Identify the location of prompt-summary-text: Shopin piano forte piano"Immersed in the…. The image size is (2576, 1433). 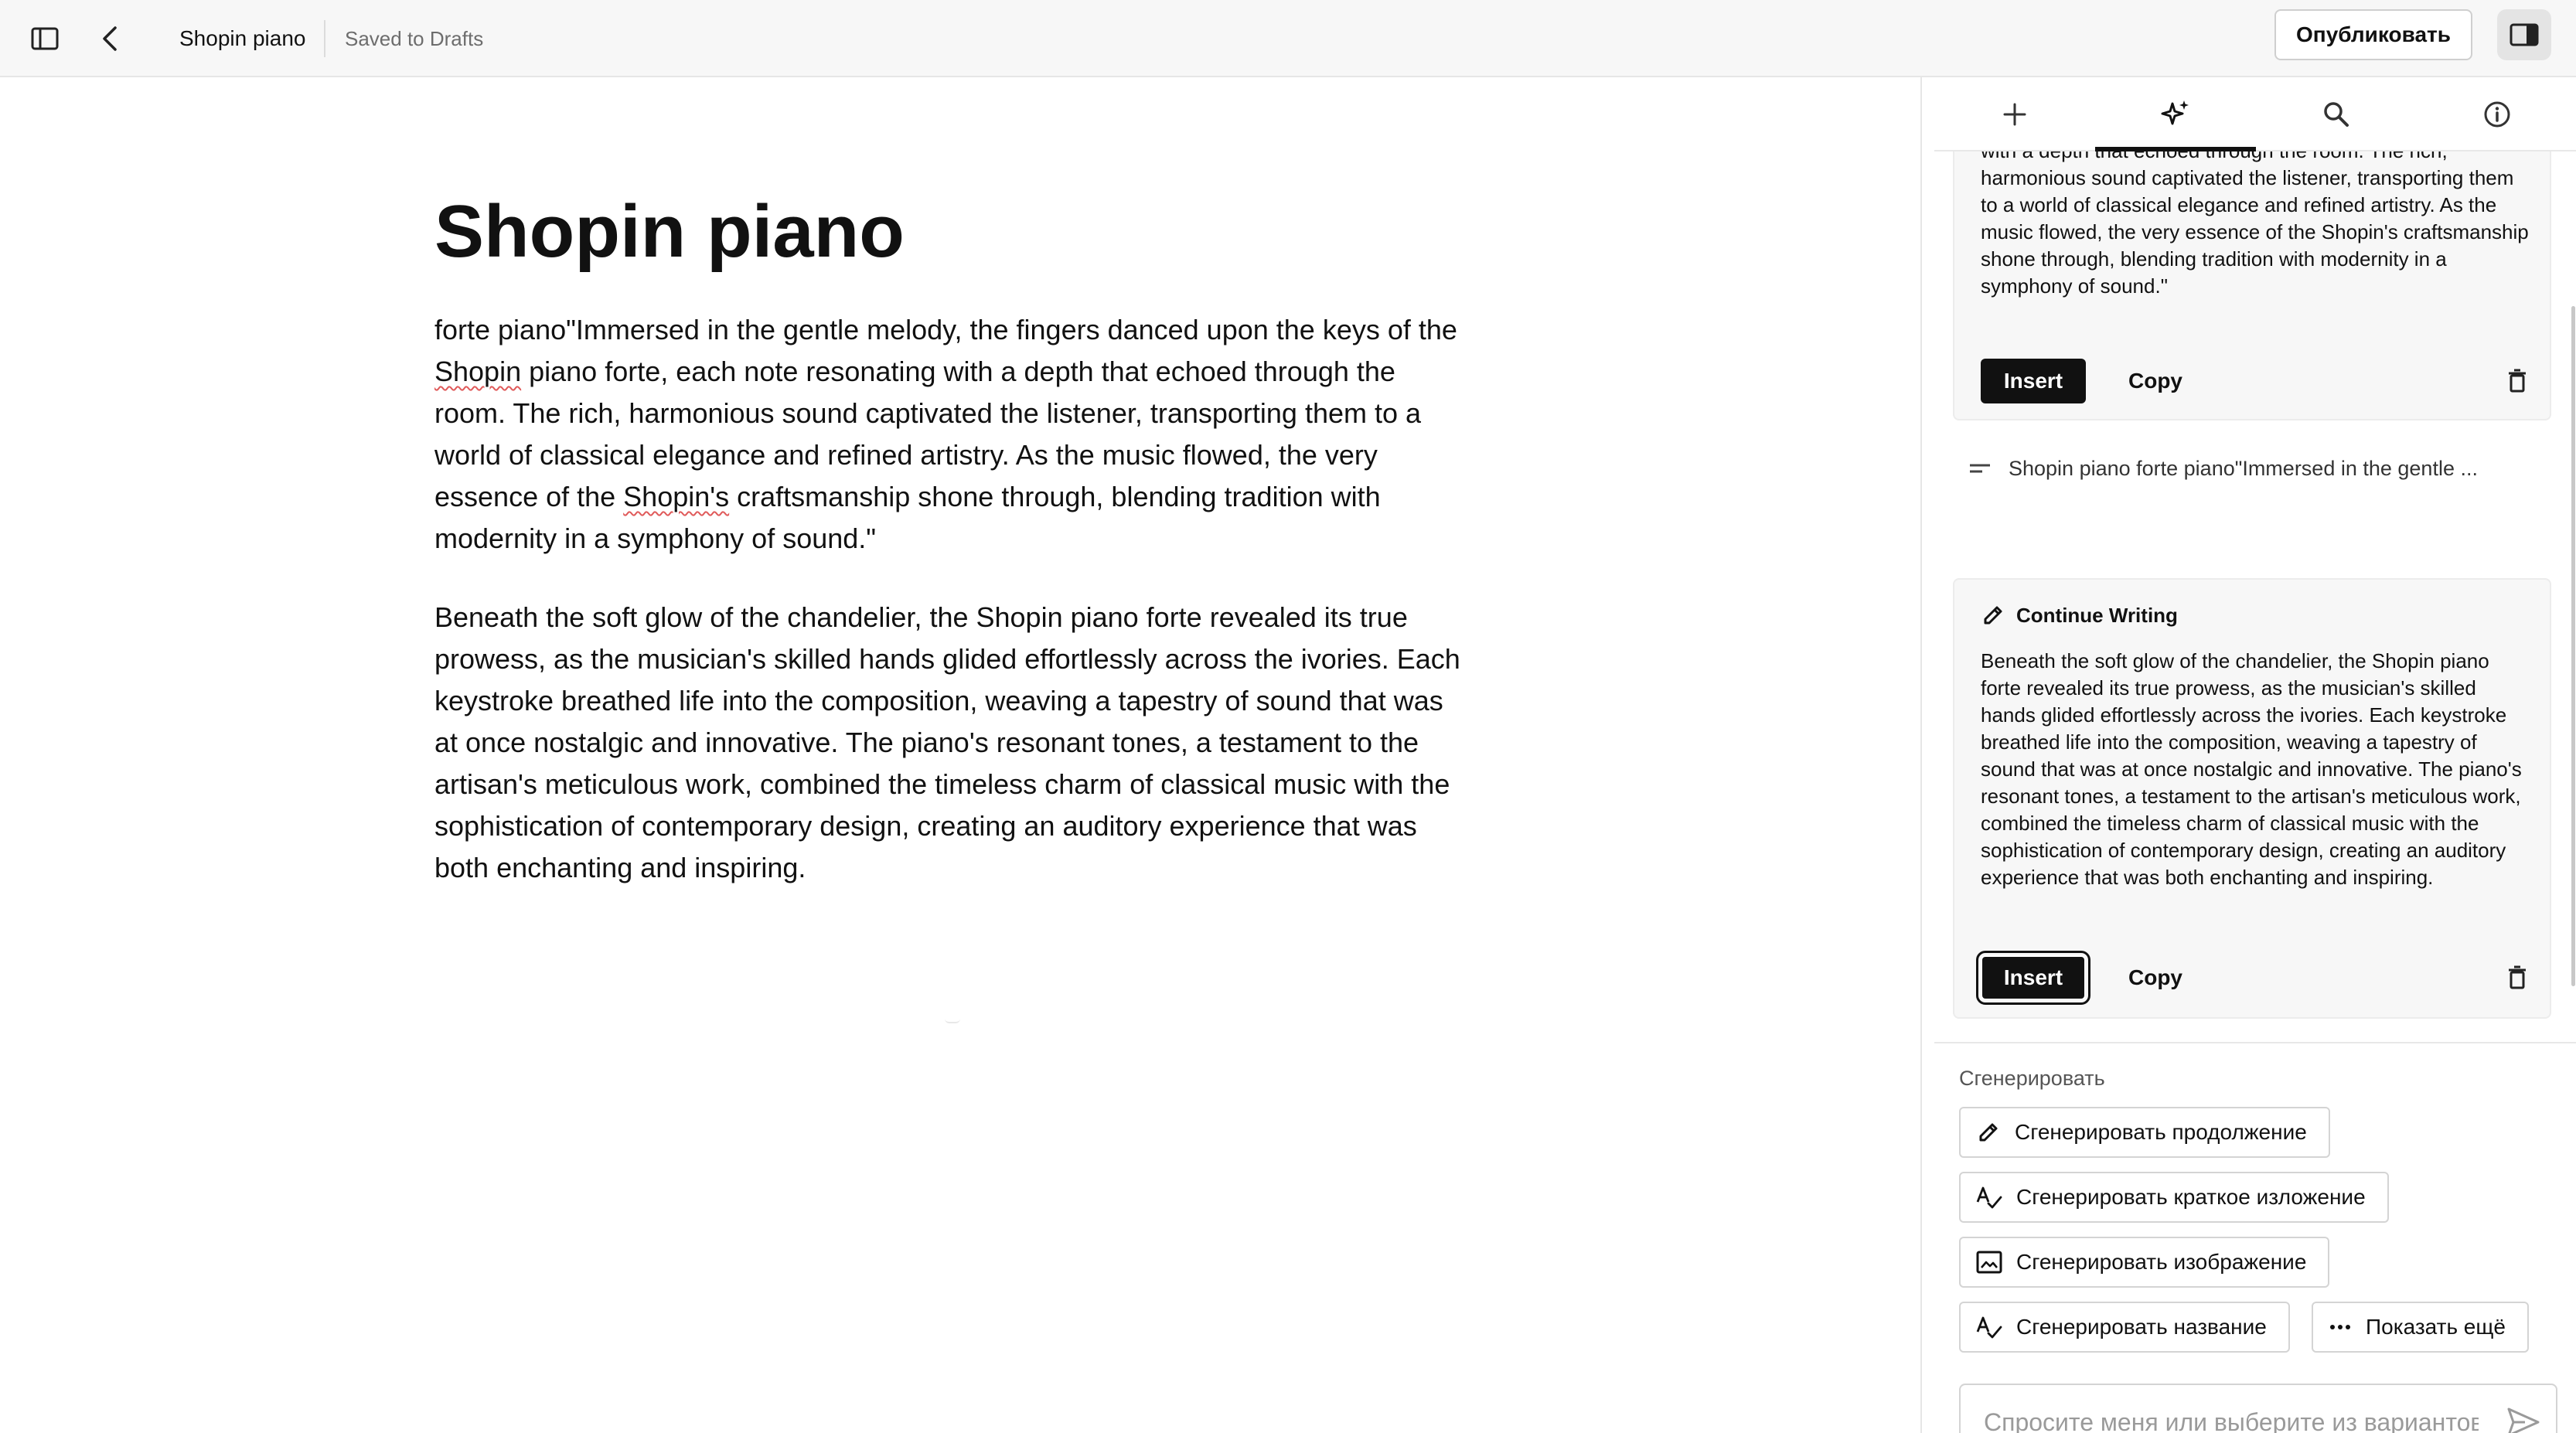
(2243, 468).